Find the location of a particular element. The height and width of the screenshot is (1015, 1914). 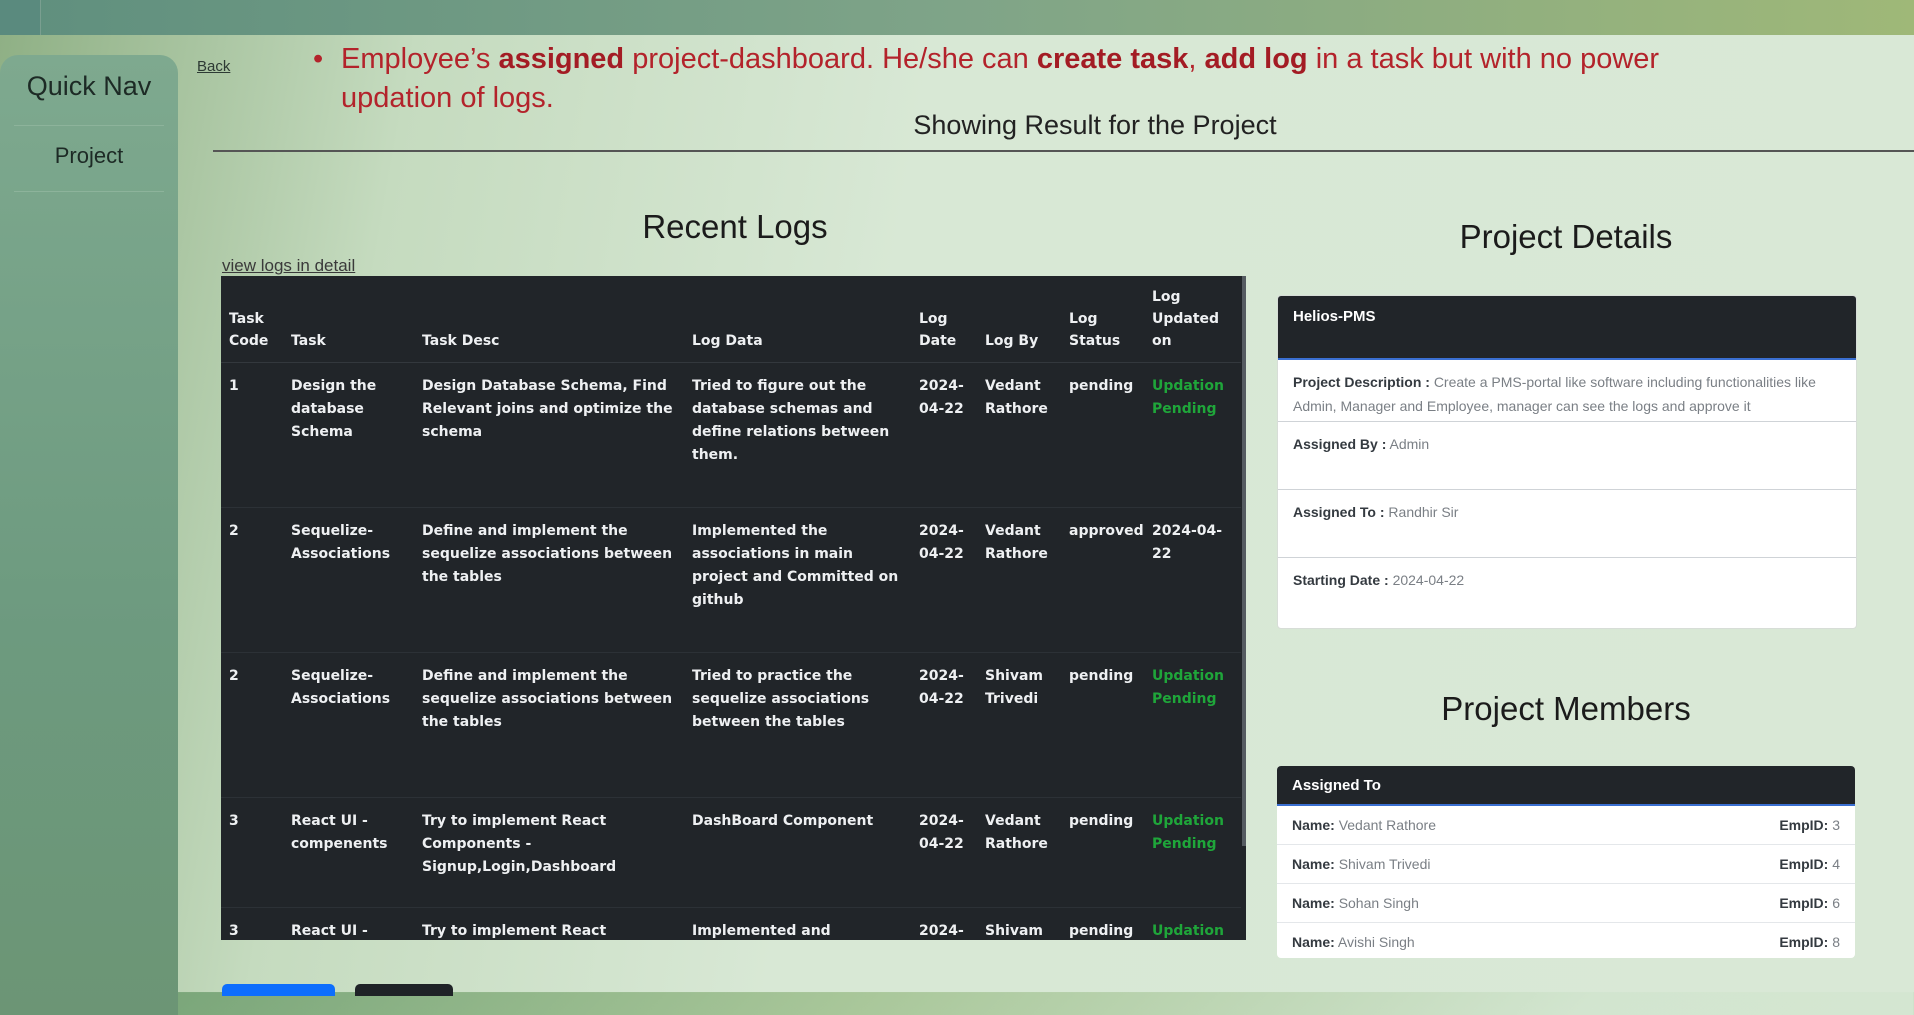

column-header: Log Status is located at coordinates (1102, 319).